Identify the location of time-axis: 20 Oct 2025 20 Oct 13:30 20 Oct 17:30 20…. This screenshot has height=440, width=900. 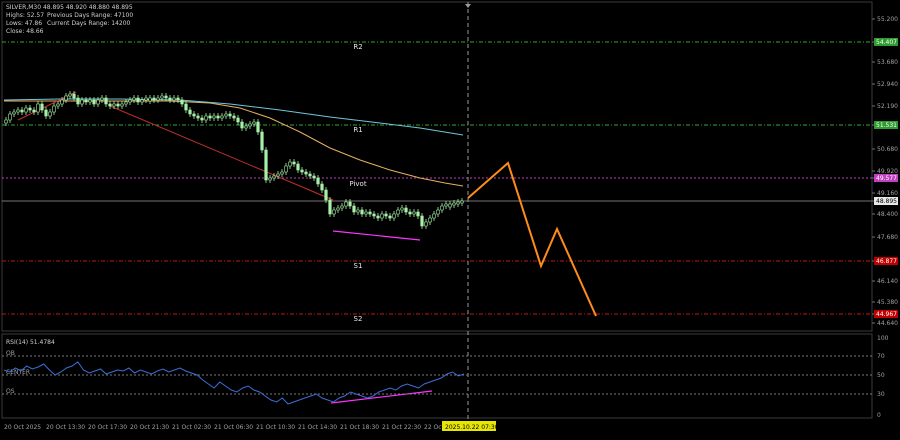
(224, 427).